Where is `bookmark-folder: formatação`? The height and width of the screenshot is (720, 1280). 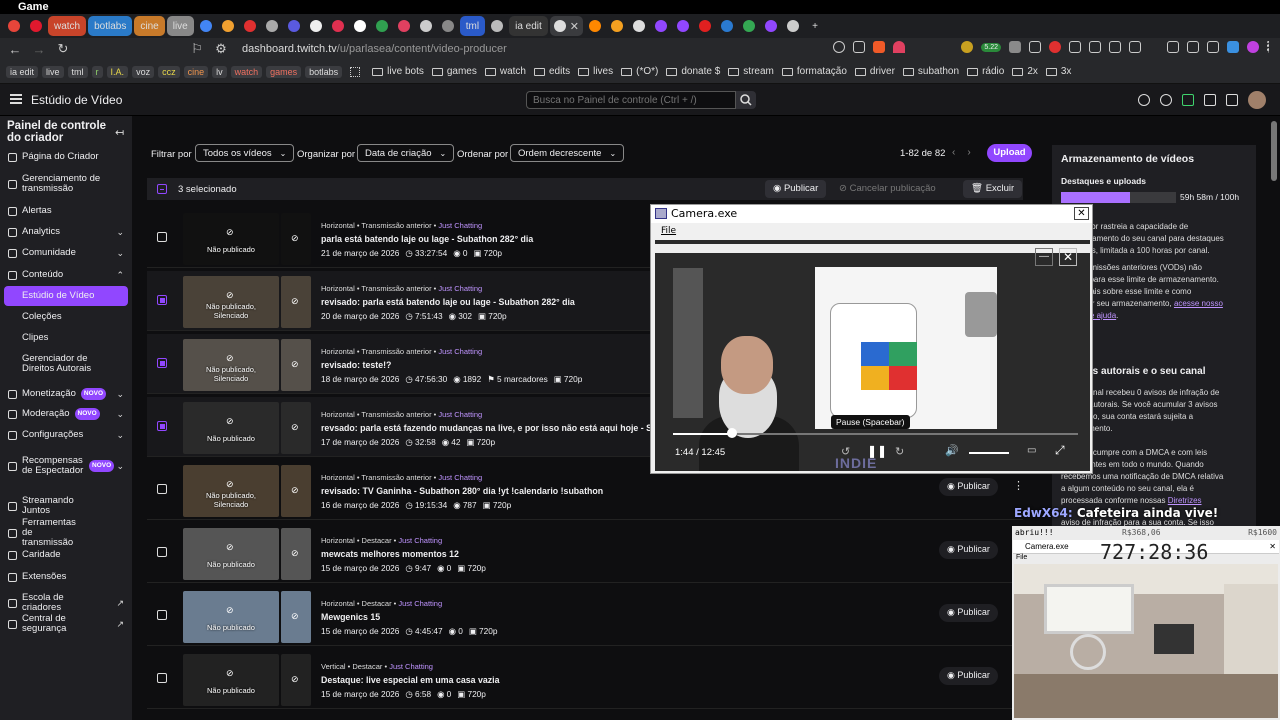
bookmark-folder: formatação is located at coordinates (814, 71).